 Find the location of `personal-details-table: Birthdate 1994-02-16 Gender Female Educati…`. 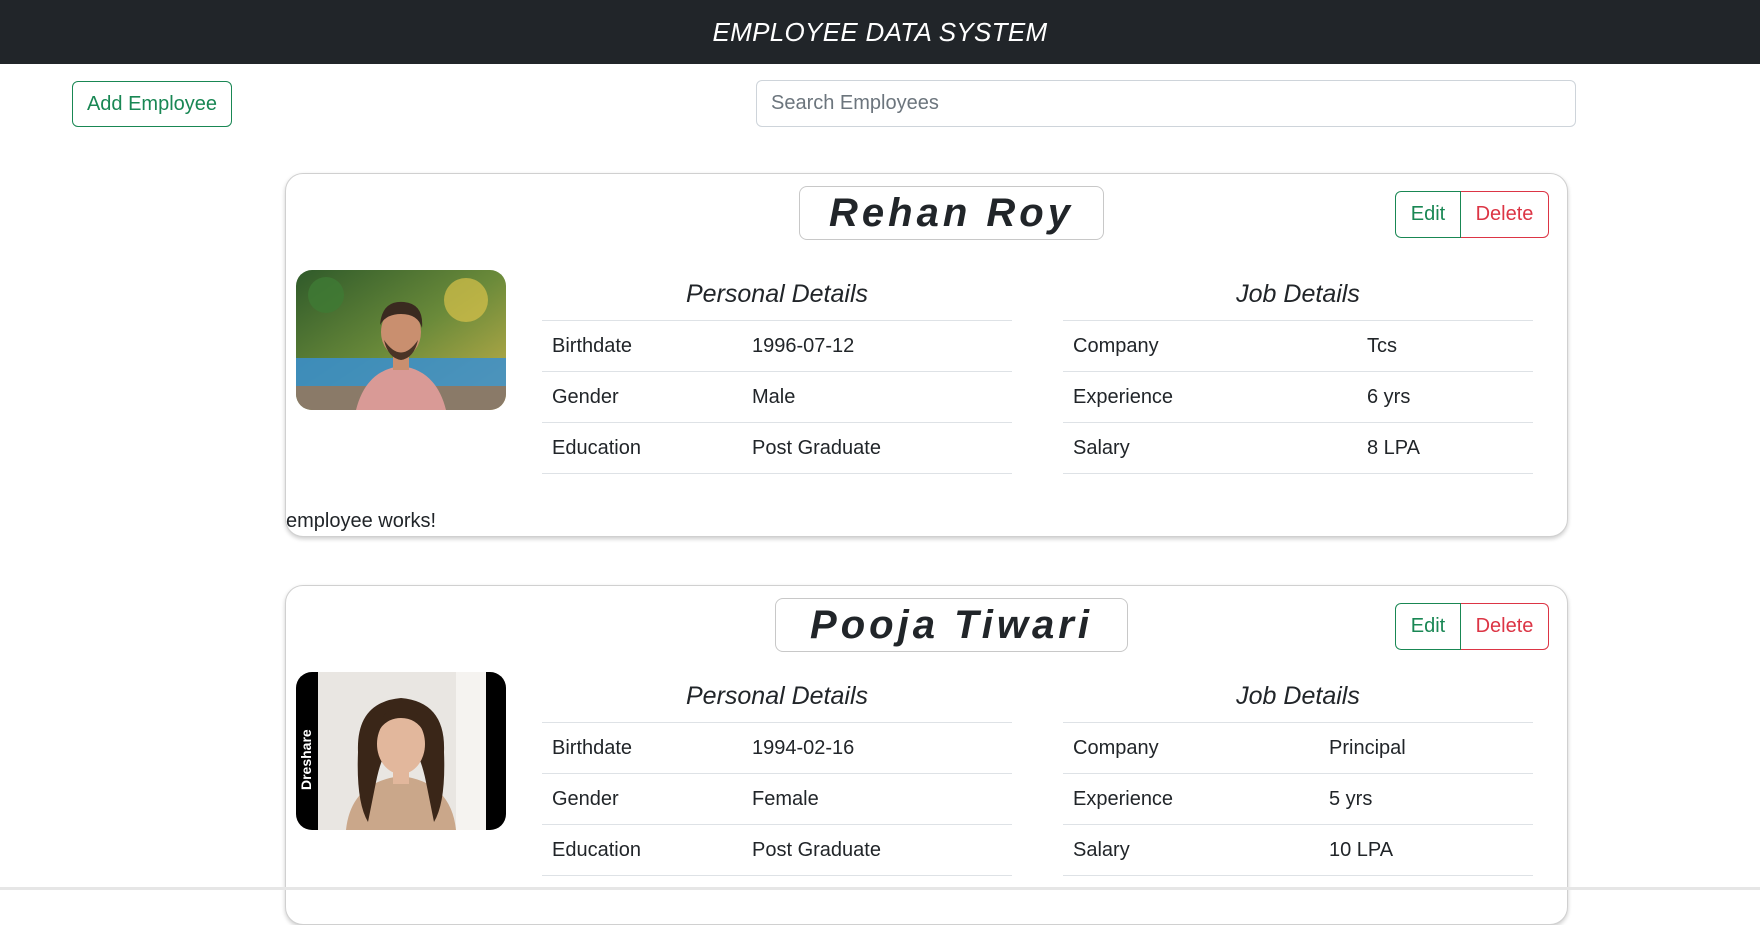

personal-details-table: Birthdate 1994-02-16 Gender Female Educati… is located at coordinates (777, 799).